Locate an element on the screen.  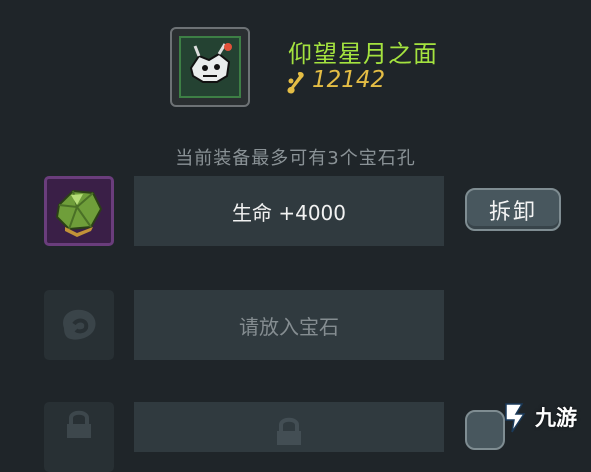
gem-slot-filled is located at coordinates (79, 211).